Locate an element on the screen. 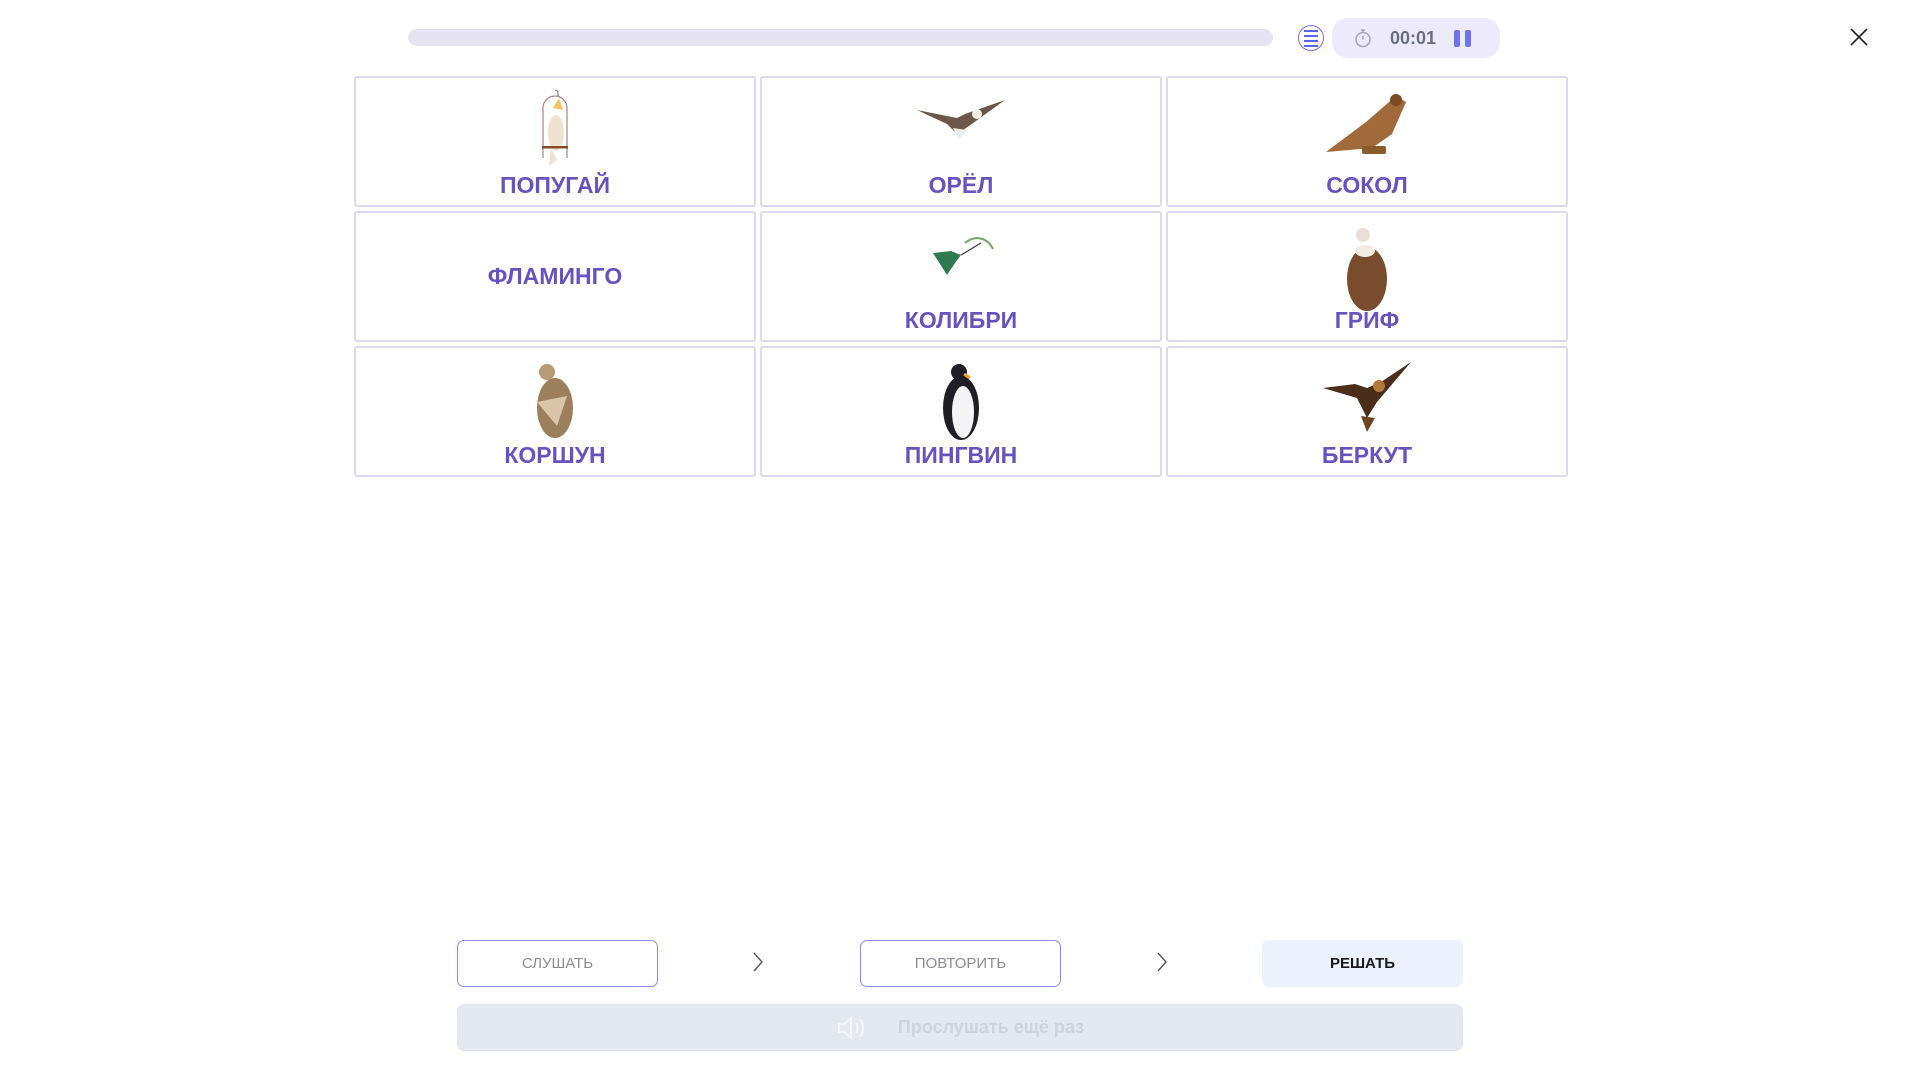  menu-icon is located at coordinates (1311, 38).